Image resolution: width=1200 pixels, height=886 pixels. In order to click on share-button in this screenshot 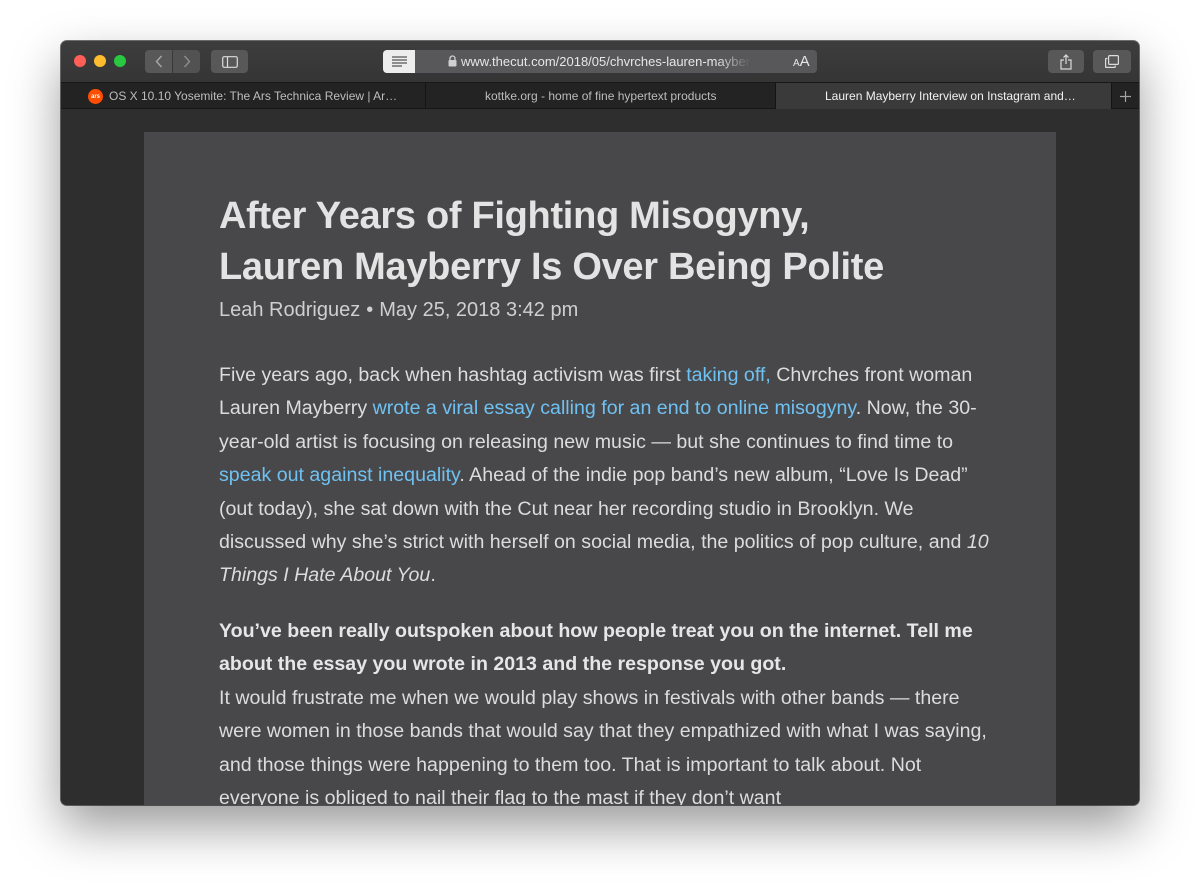, I will do `click(1066, 61)`.